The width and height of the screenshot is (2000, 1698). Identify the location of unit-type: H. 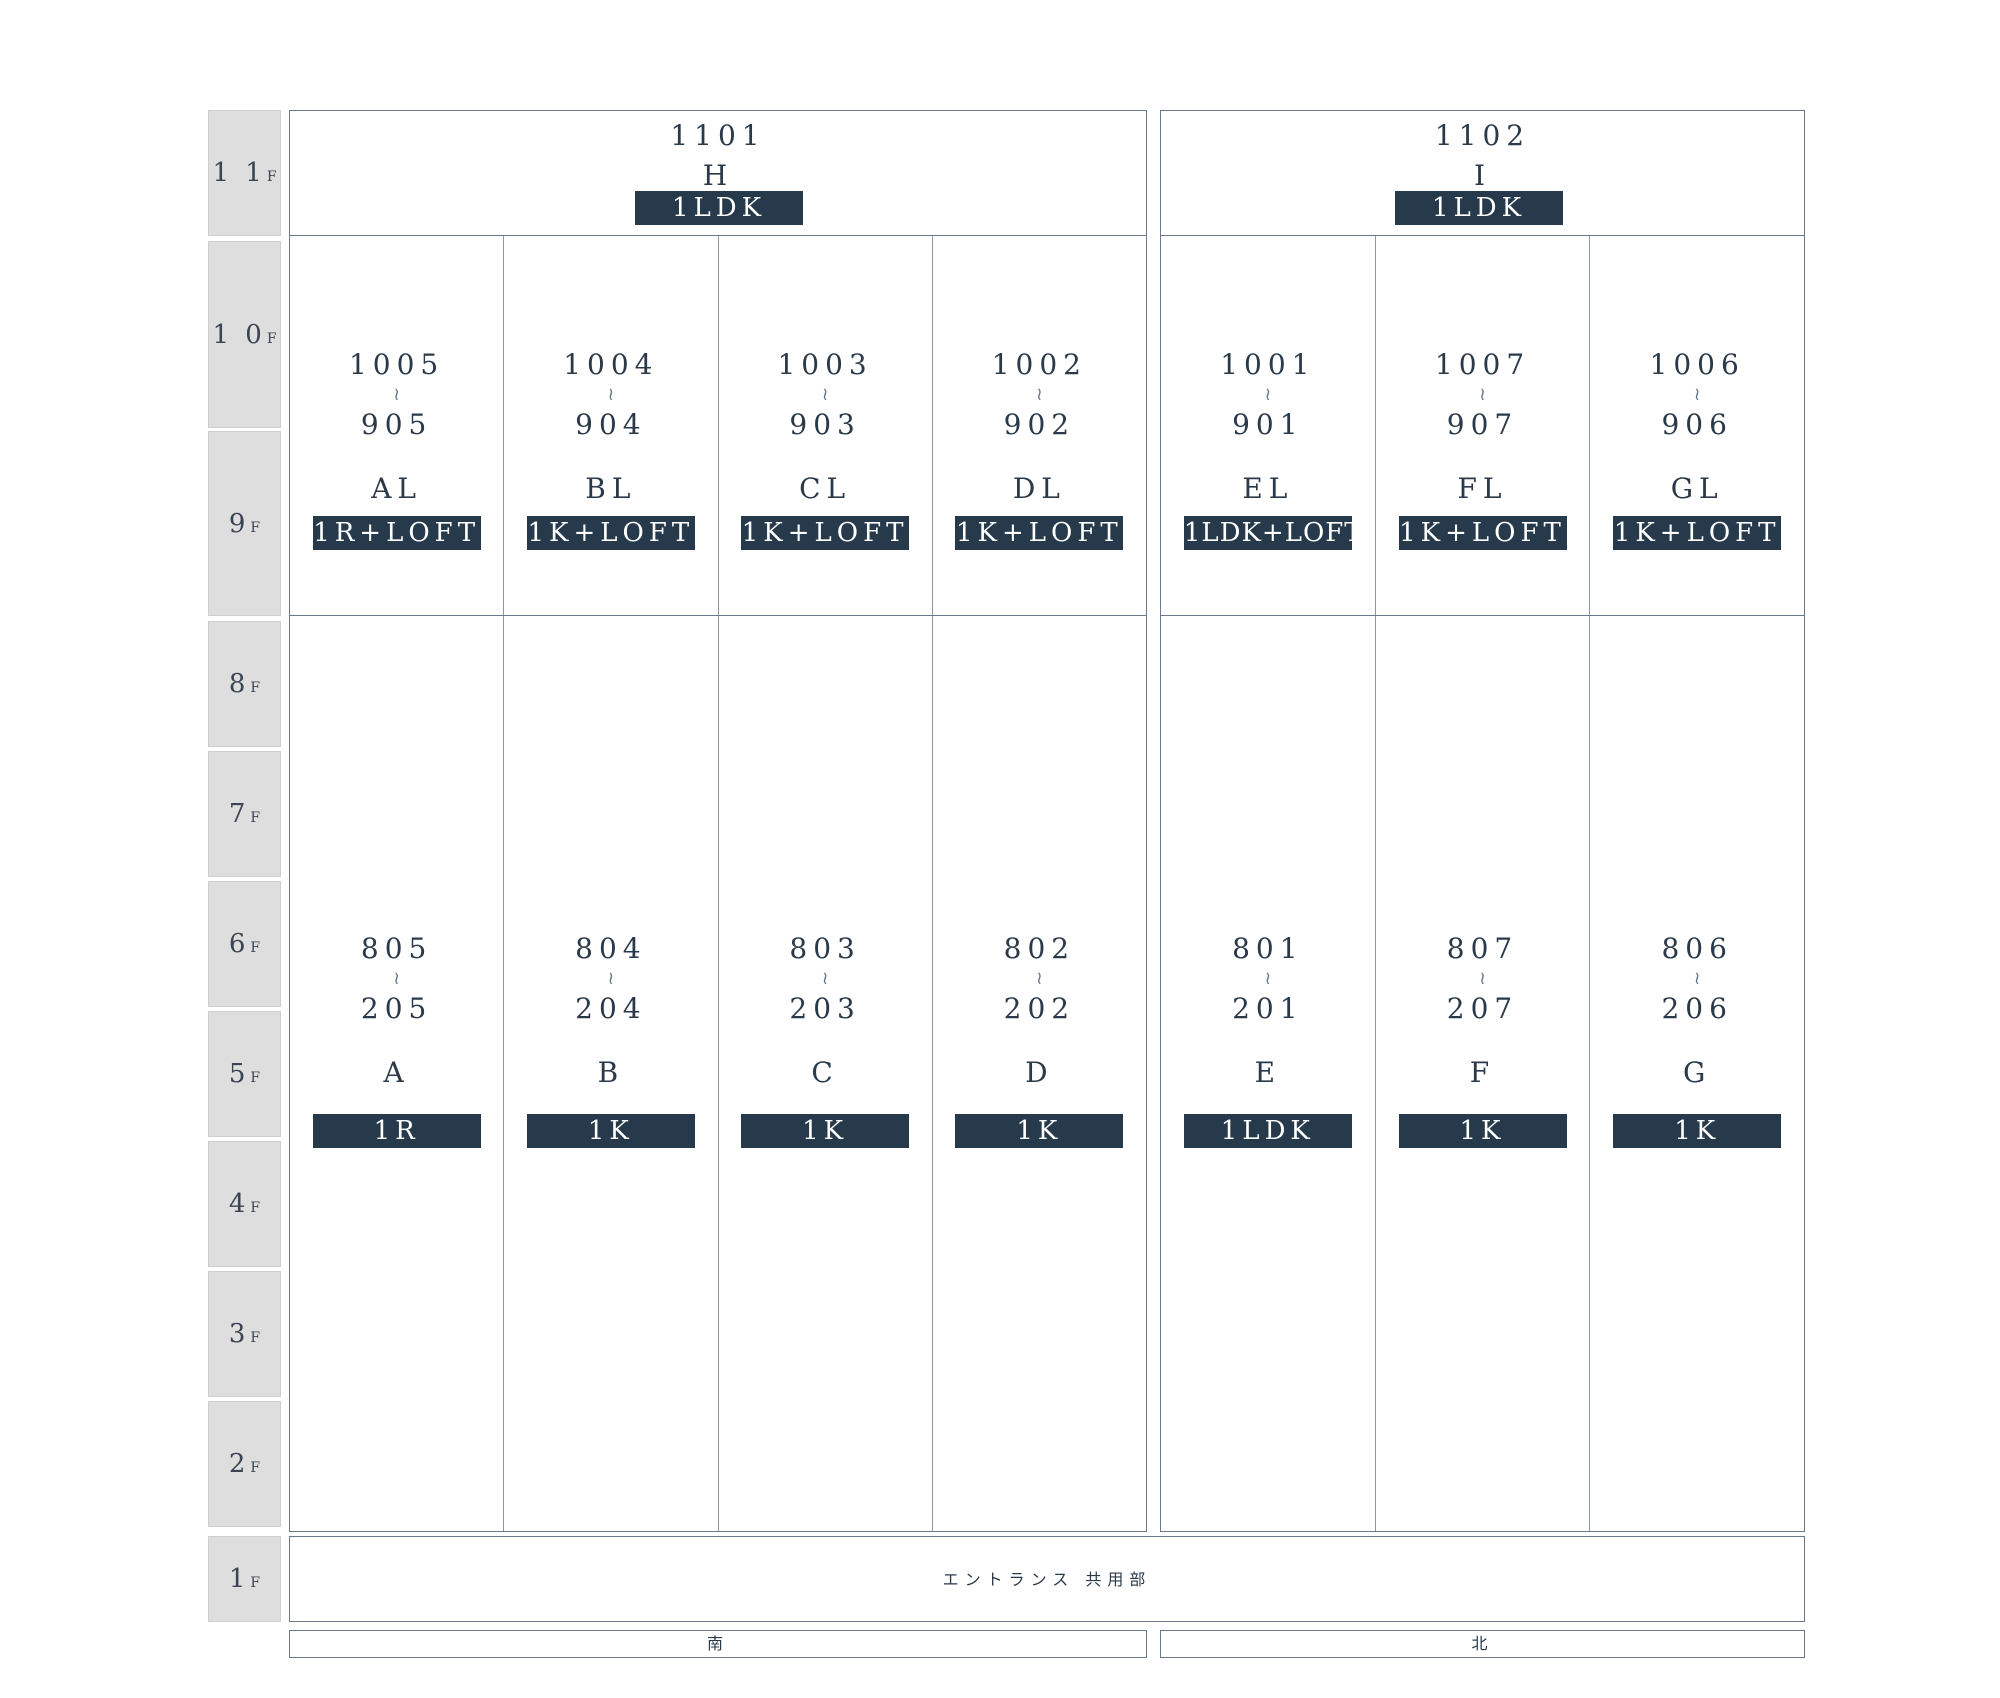
(718, 175).